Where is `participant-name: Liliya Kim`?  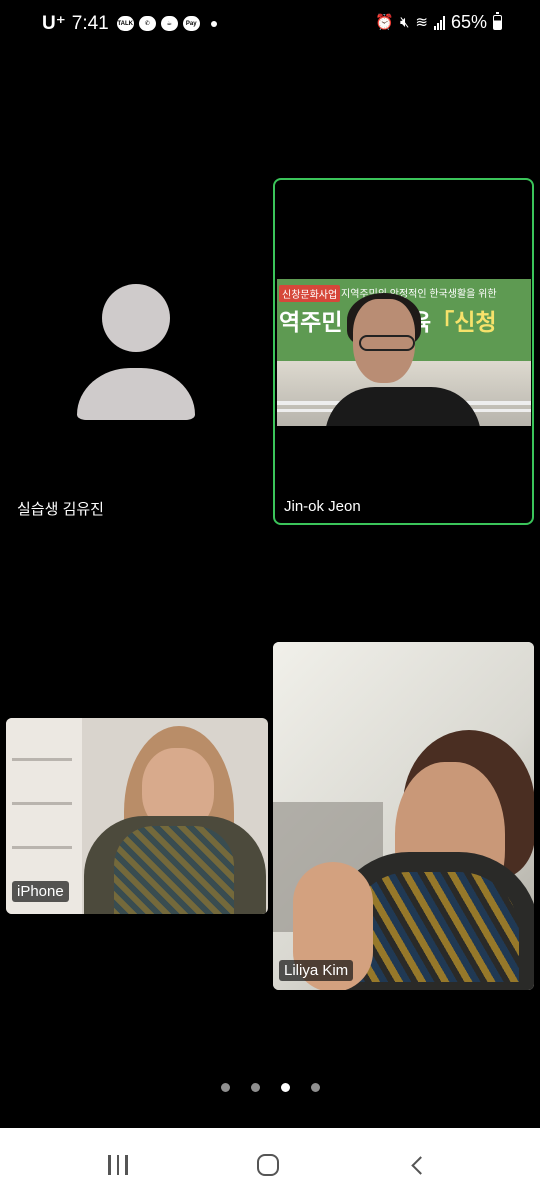 participant-name: Liliya Kim is located at coordinates (316, 970).